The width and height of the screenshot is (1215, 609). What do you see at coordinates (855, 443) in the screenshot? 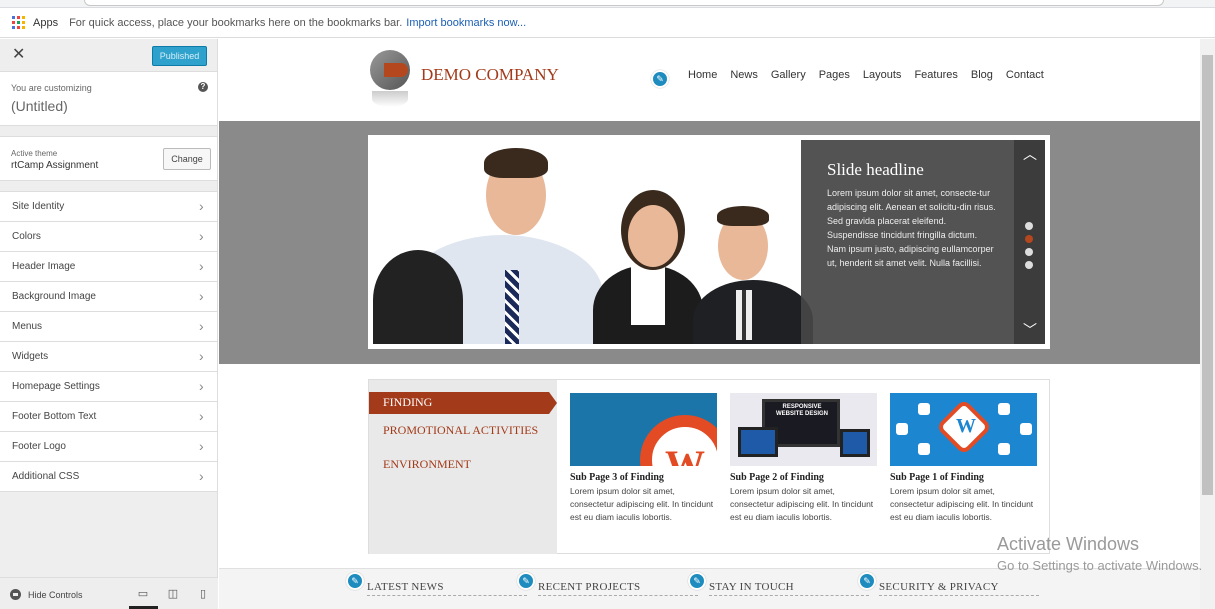
I see `laptop-icon` at bounding box center [855, 443].